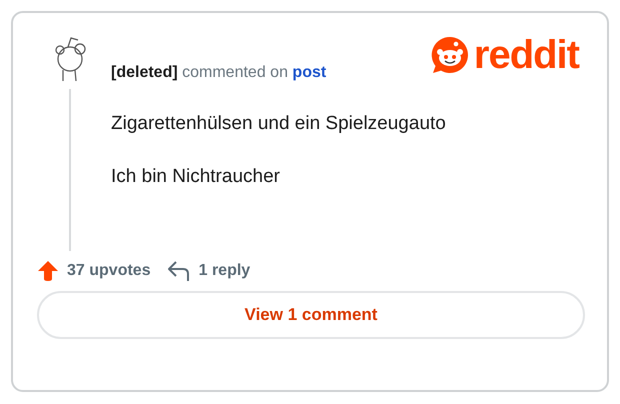 Image resolution: width=620 pixels, height=404 pixels. I want to click on comment-text: Zigarettenhülsen und ein Spielzeugauto, so click(279, 124).